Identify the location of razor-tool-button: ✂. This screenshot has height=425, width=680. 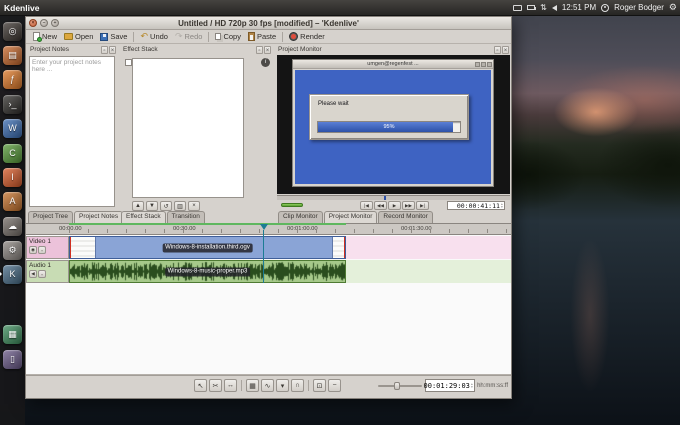
(215, 385).